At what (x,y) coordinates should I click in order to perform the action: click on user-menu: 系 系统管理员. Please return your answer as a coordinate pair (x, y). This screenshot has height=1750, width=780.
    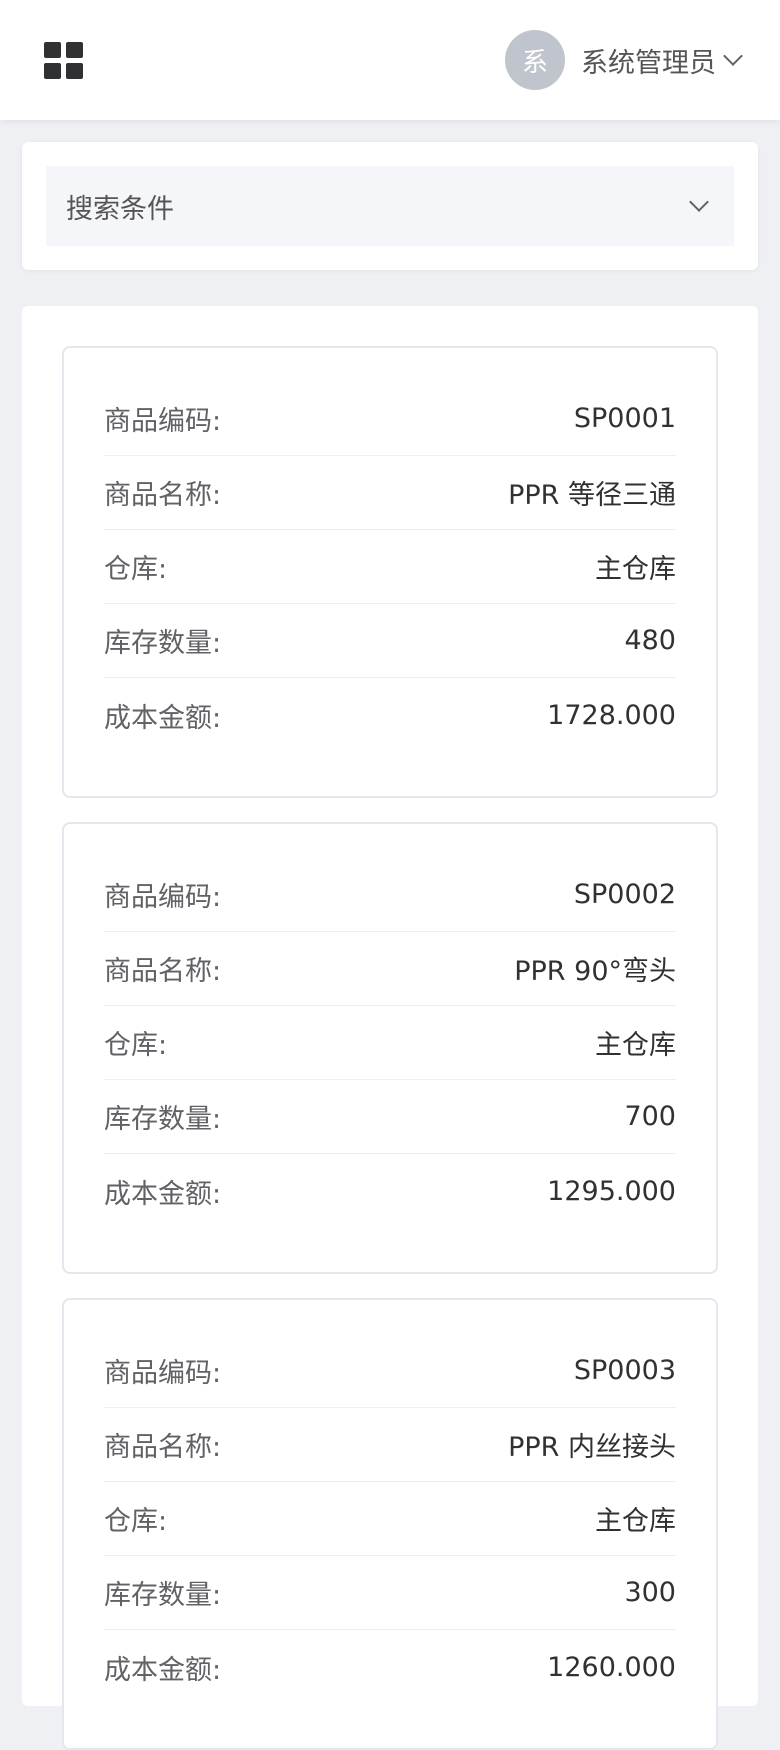
    Looking at the image, I should click on (624, 60).